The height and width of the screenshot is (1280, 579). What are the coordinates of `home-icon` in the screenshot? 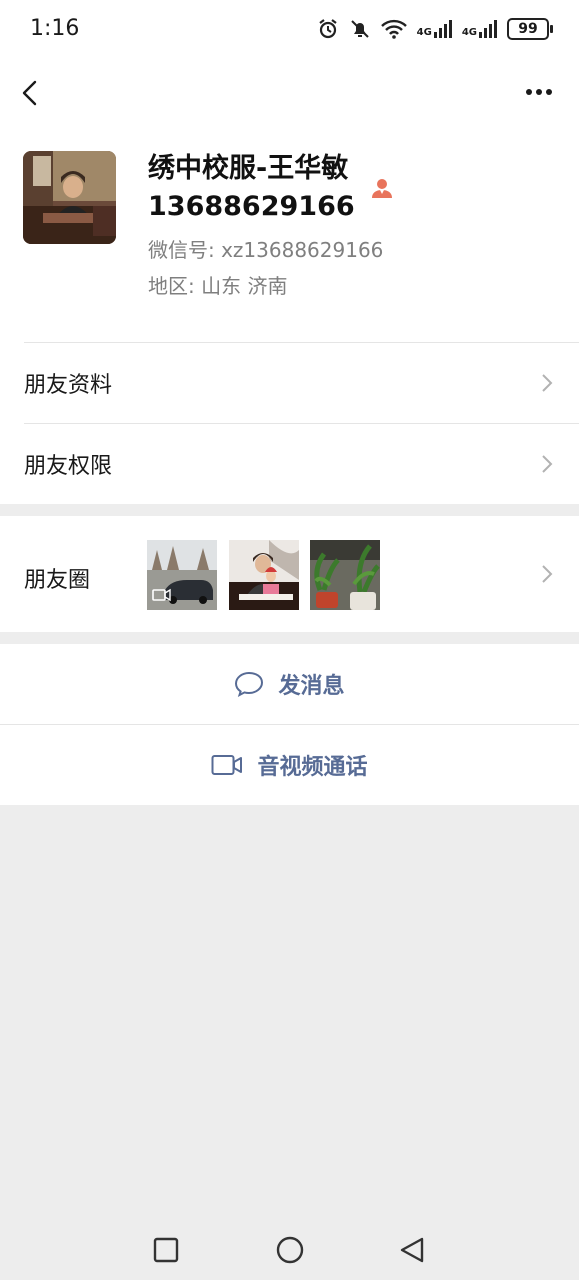 It's located at (290, 1250).